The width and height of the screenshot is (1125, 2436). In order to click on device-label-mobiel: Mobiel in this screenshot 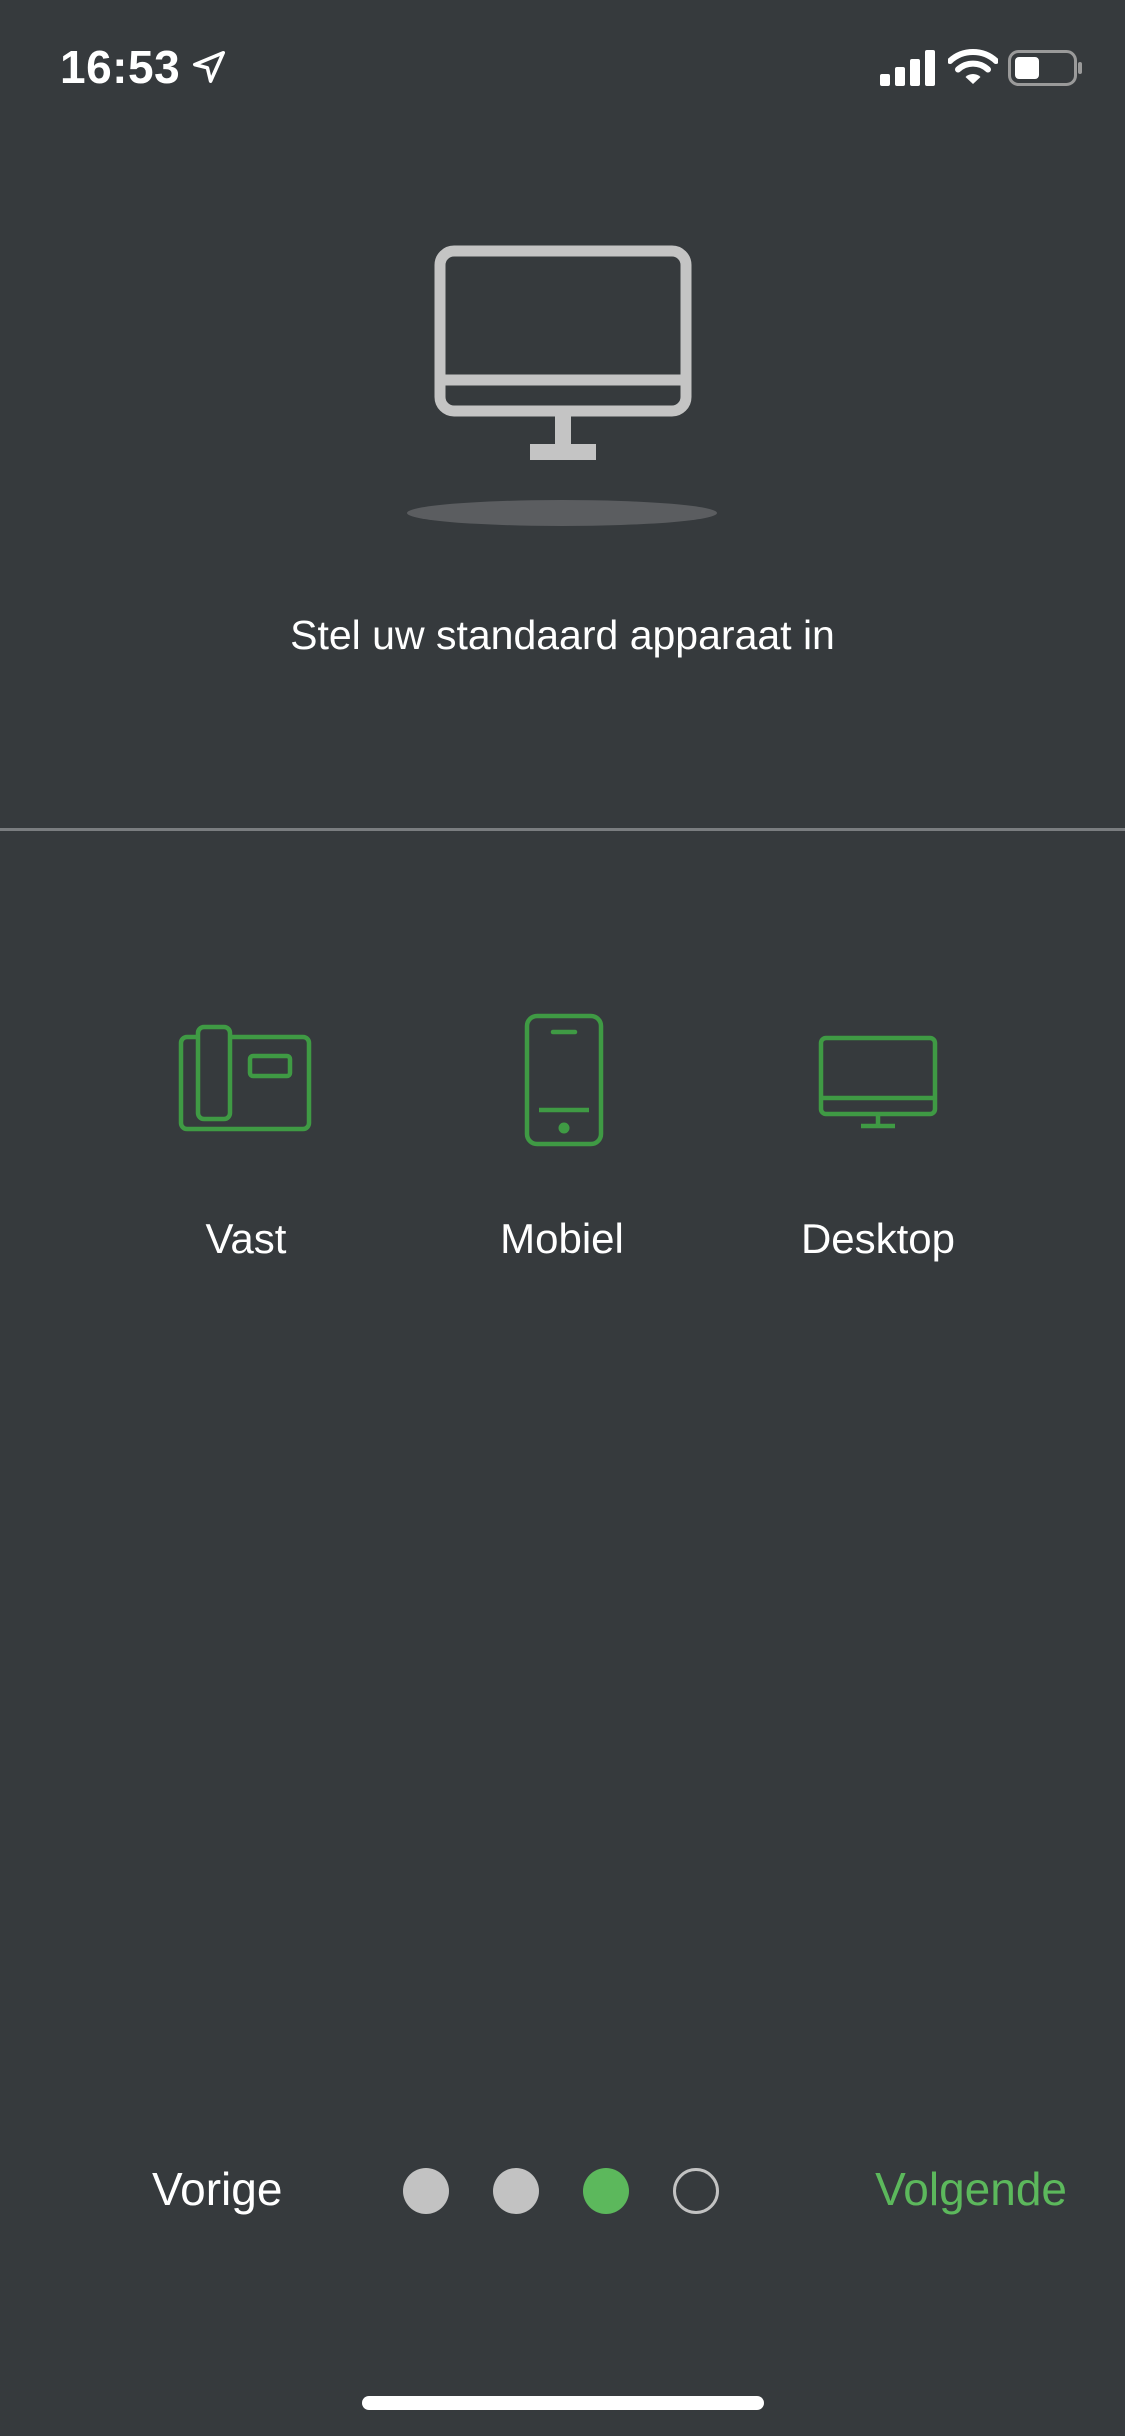, I will do `click(562, 1238)`.